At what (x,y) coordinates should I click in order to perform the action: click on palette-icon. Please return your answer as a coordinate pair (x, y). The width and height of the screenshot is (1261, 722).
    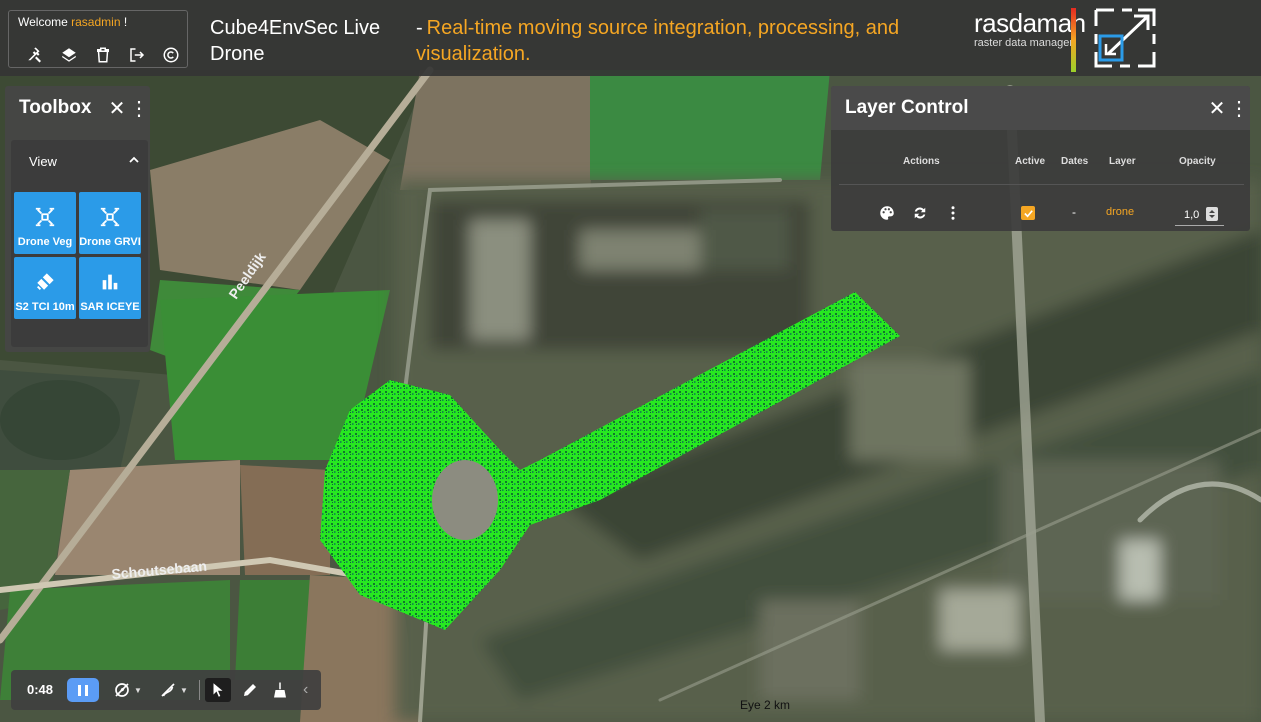
    Looking at the image, I should click on (887, 213).